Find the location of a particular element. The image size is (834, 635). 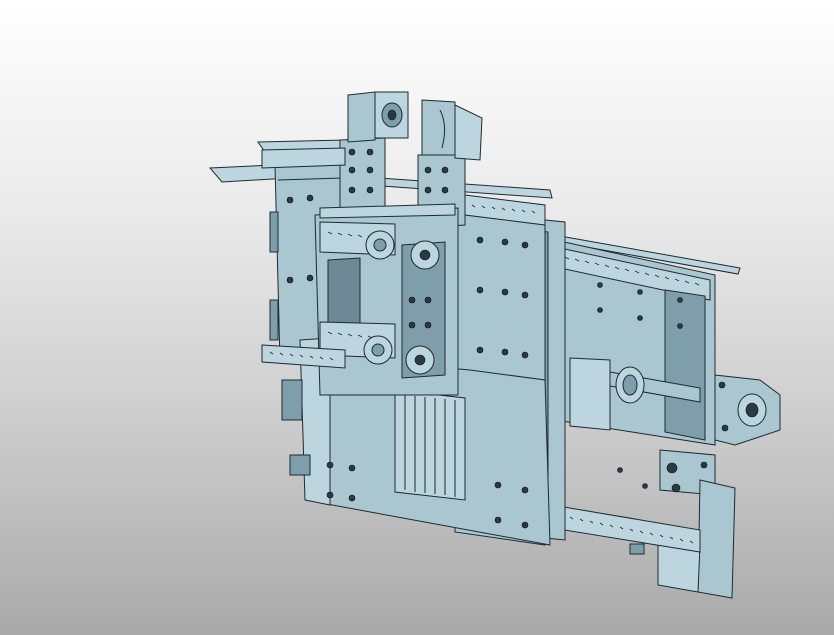

bearing-block-right is located at coordinates (747, 410).